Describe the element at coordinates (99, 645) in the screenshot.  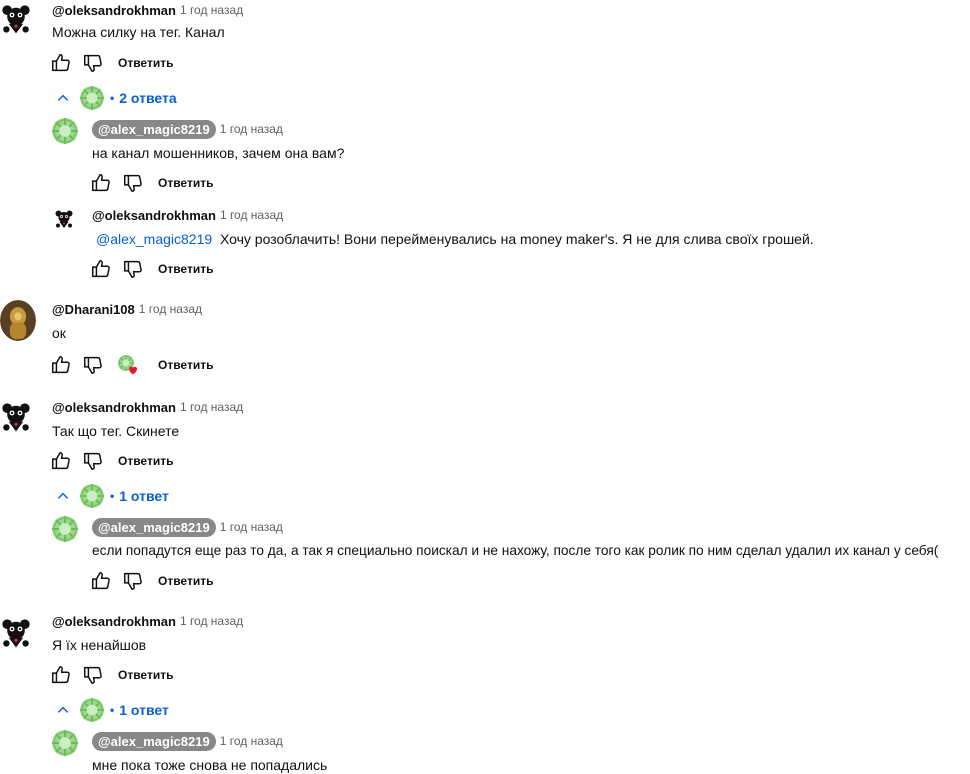
I see `comment-text: Я їх ненайшов` at that location.